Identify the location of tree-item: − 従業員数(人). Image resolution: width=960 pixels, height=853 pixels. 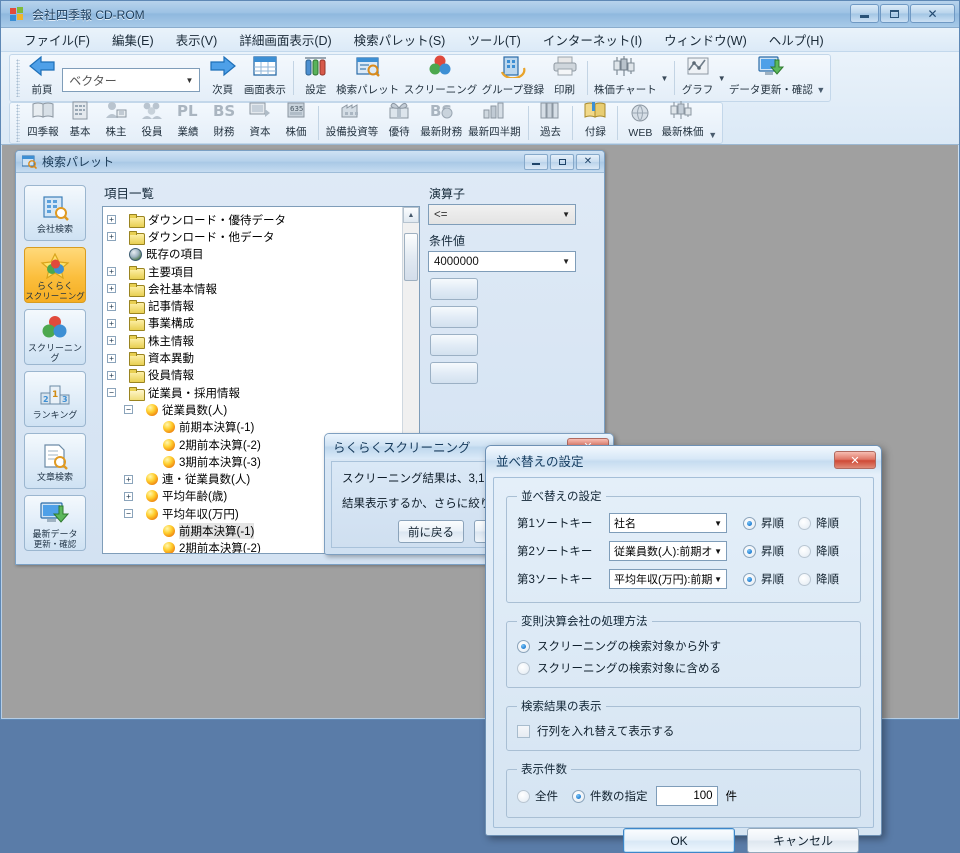
(254, 409).